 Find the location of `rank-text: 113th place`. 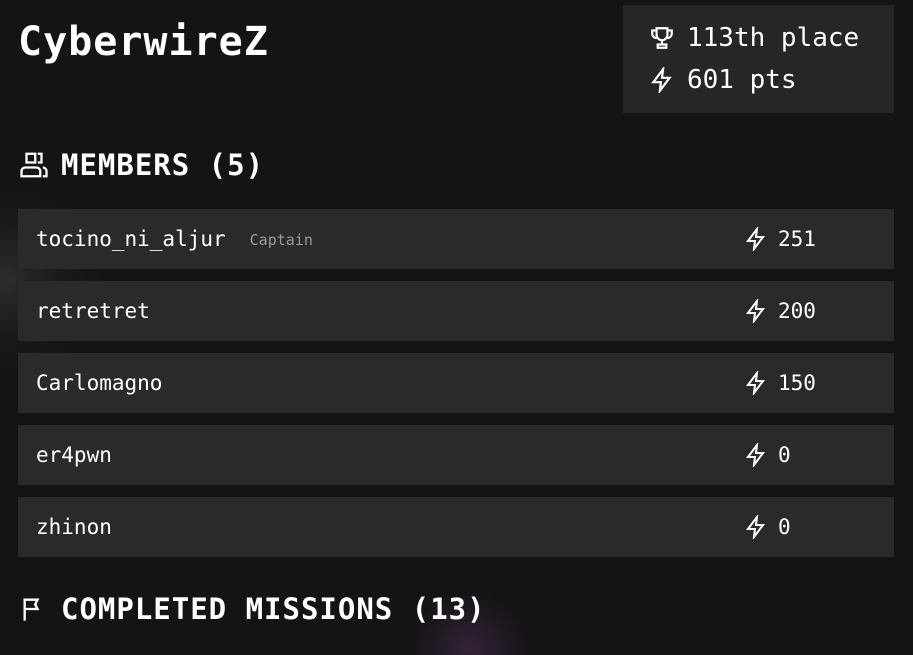

rank-text: 113th place is located at coordinates (773, 38).